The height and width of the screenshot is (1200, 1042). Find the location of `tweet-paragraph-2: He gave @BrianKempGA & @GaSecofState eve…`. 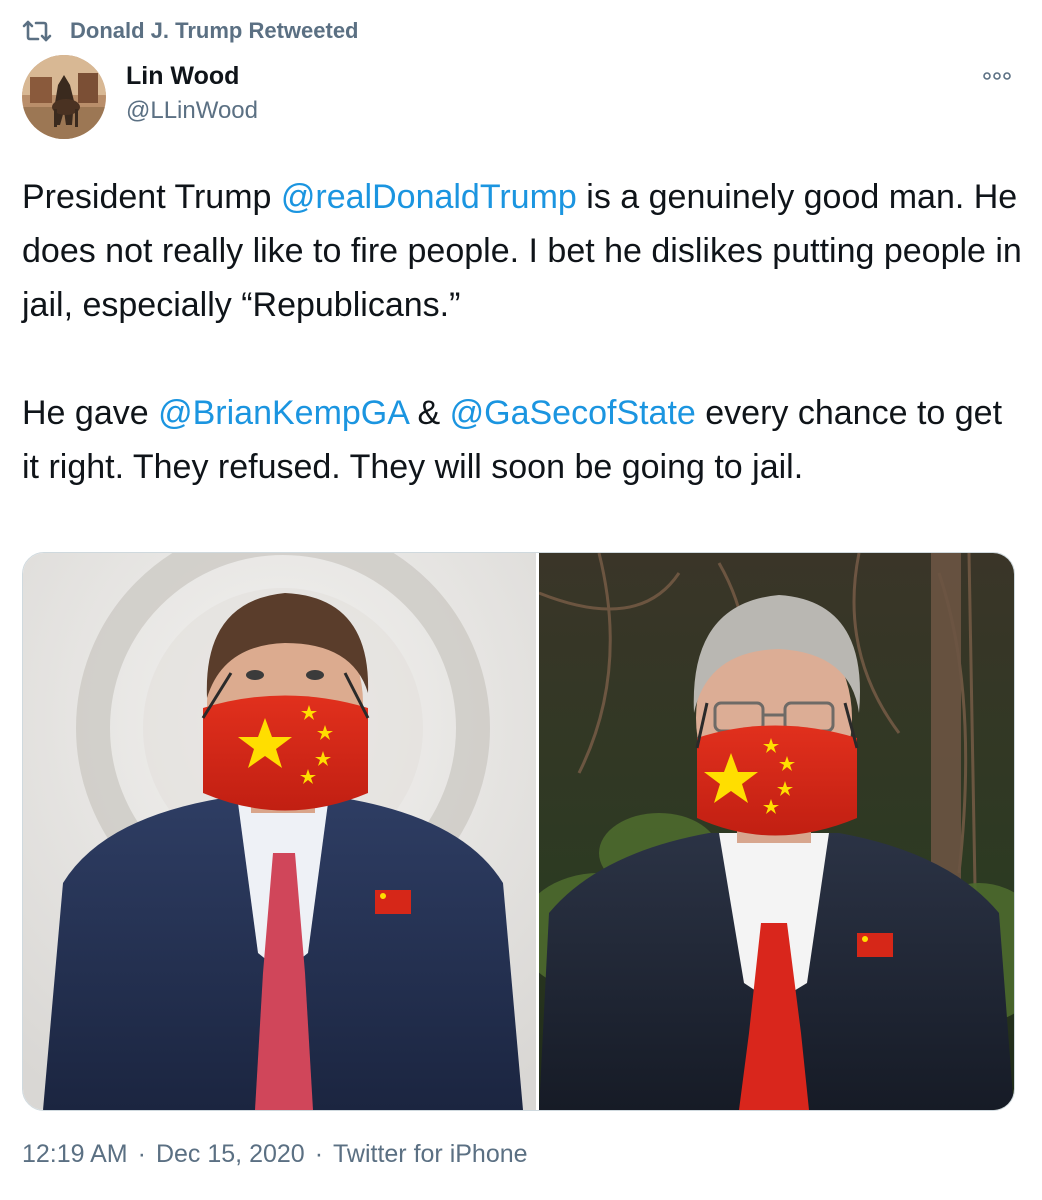

tweet-paragraph-2: He gave @BrianKempGA & @GaSecofState eve… is located at coordinates (522, 440).